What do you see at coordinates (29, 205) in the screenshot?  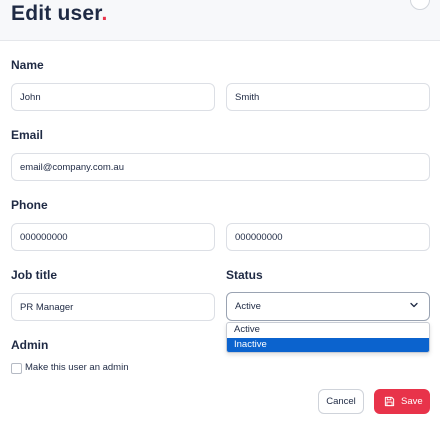 I see `phone-label: Phone` at bounding box center [29, 205].